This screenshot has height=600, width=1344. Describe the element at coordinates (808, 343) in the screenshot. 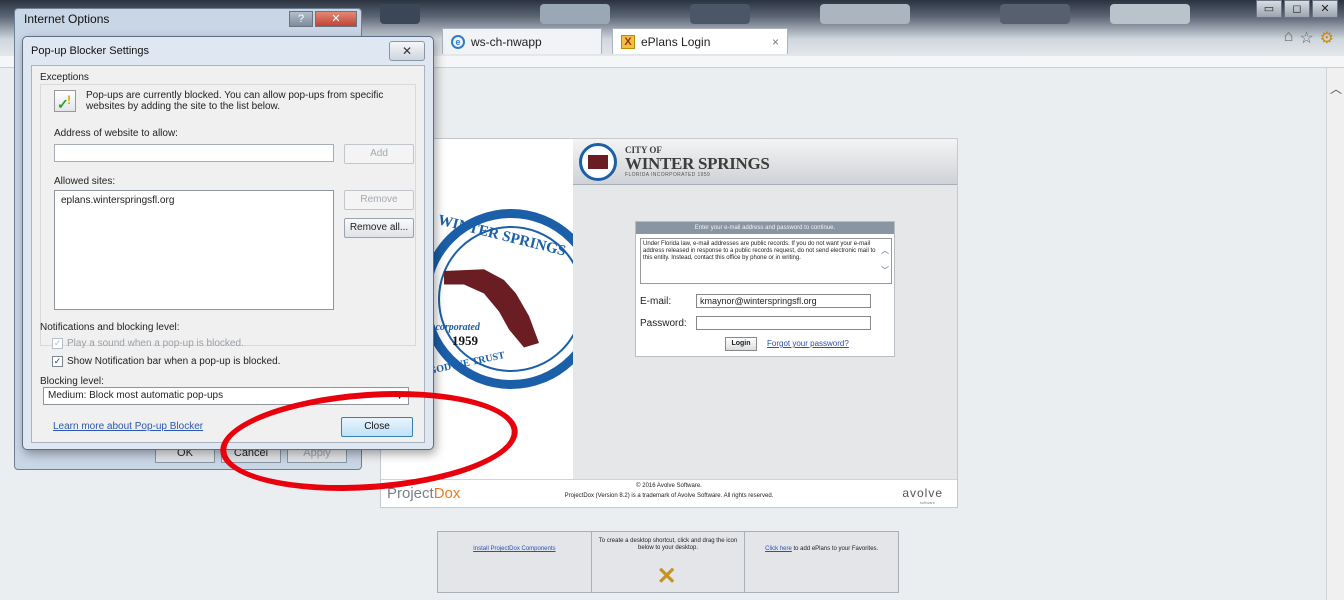

I see `forgot-password-link: Forgot your password?` at that location.